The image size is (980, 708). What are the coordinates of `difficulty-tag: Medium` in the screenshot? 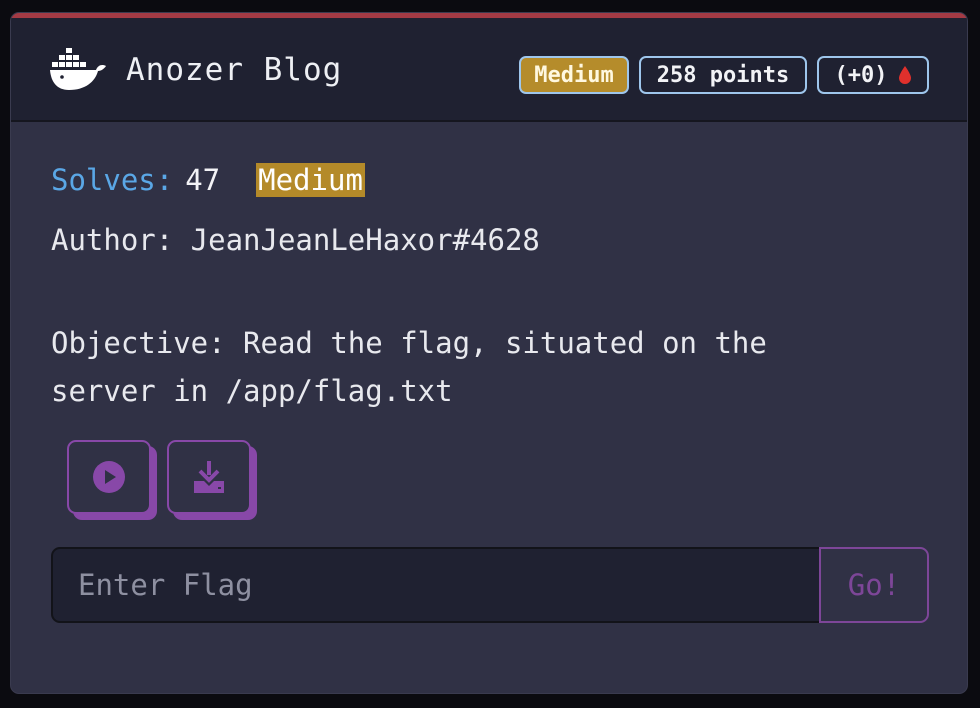 It's located at (310, 180).